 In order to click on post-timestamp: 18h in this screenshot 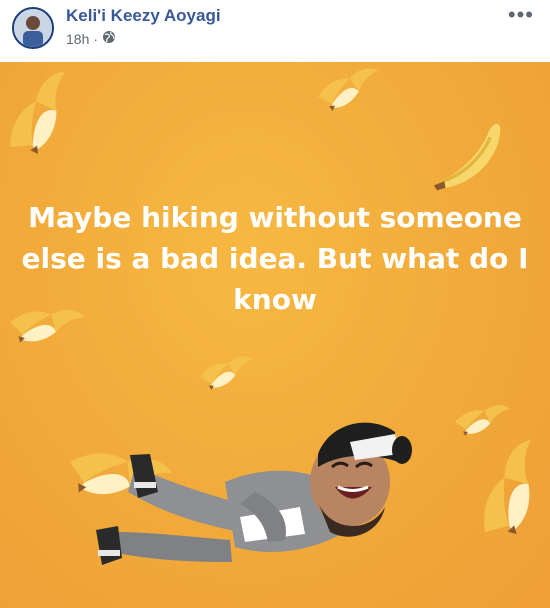, I will do `click(77, 39)`.